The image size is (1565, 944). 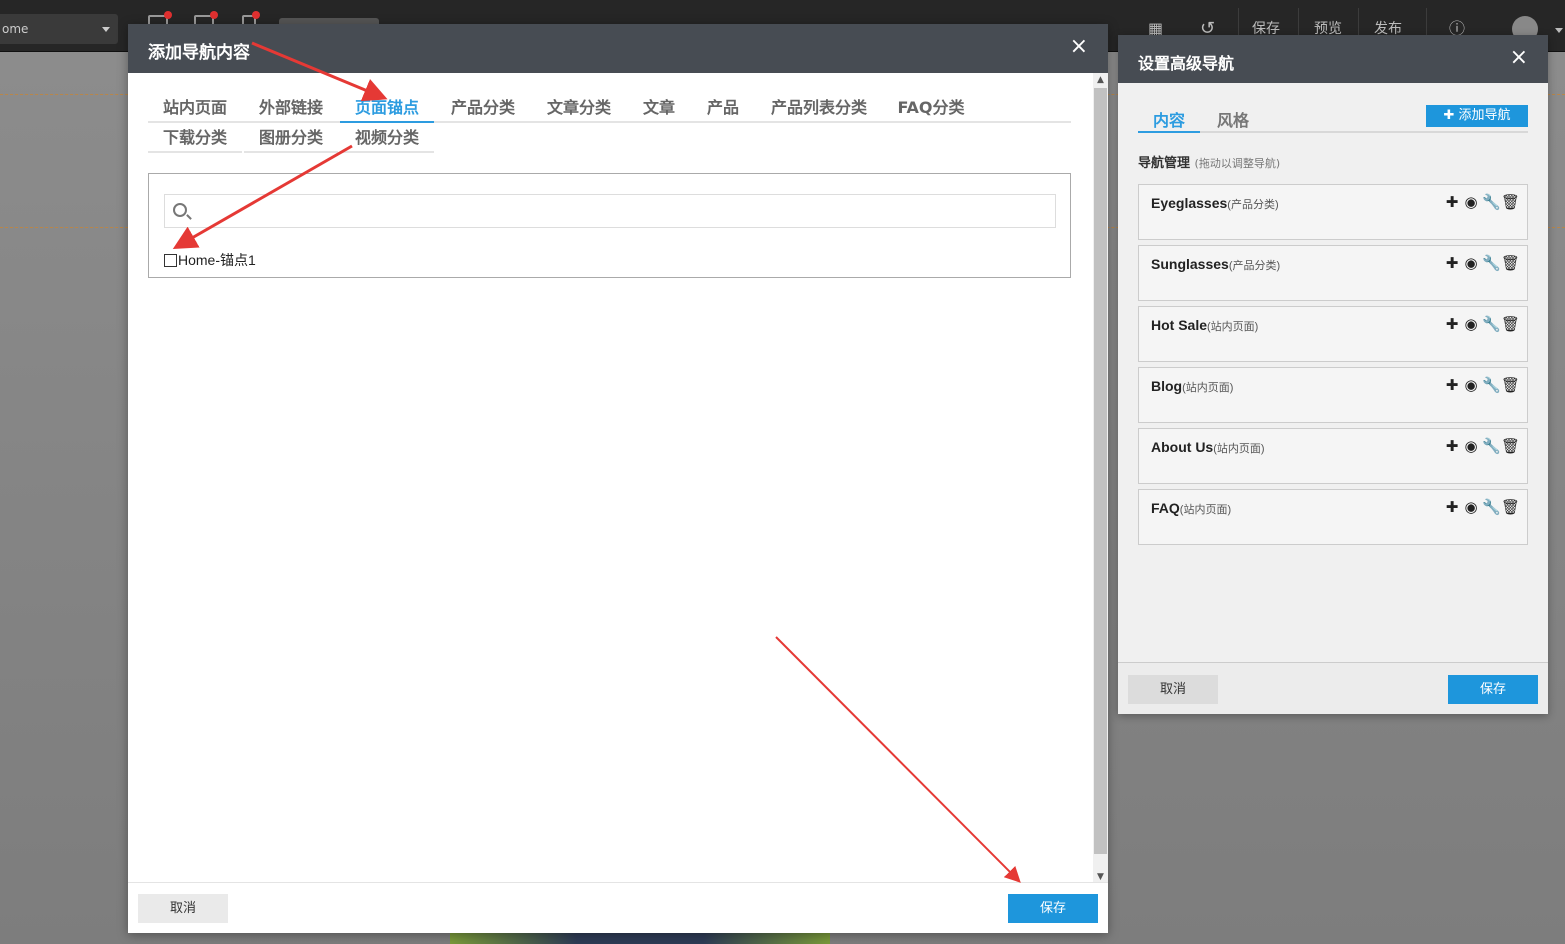 I want to click on cancel-button: 取消, so click(x=183, y=908).